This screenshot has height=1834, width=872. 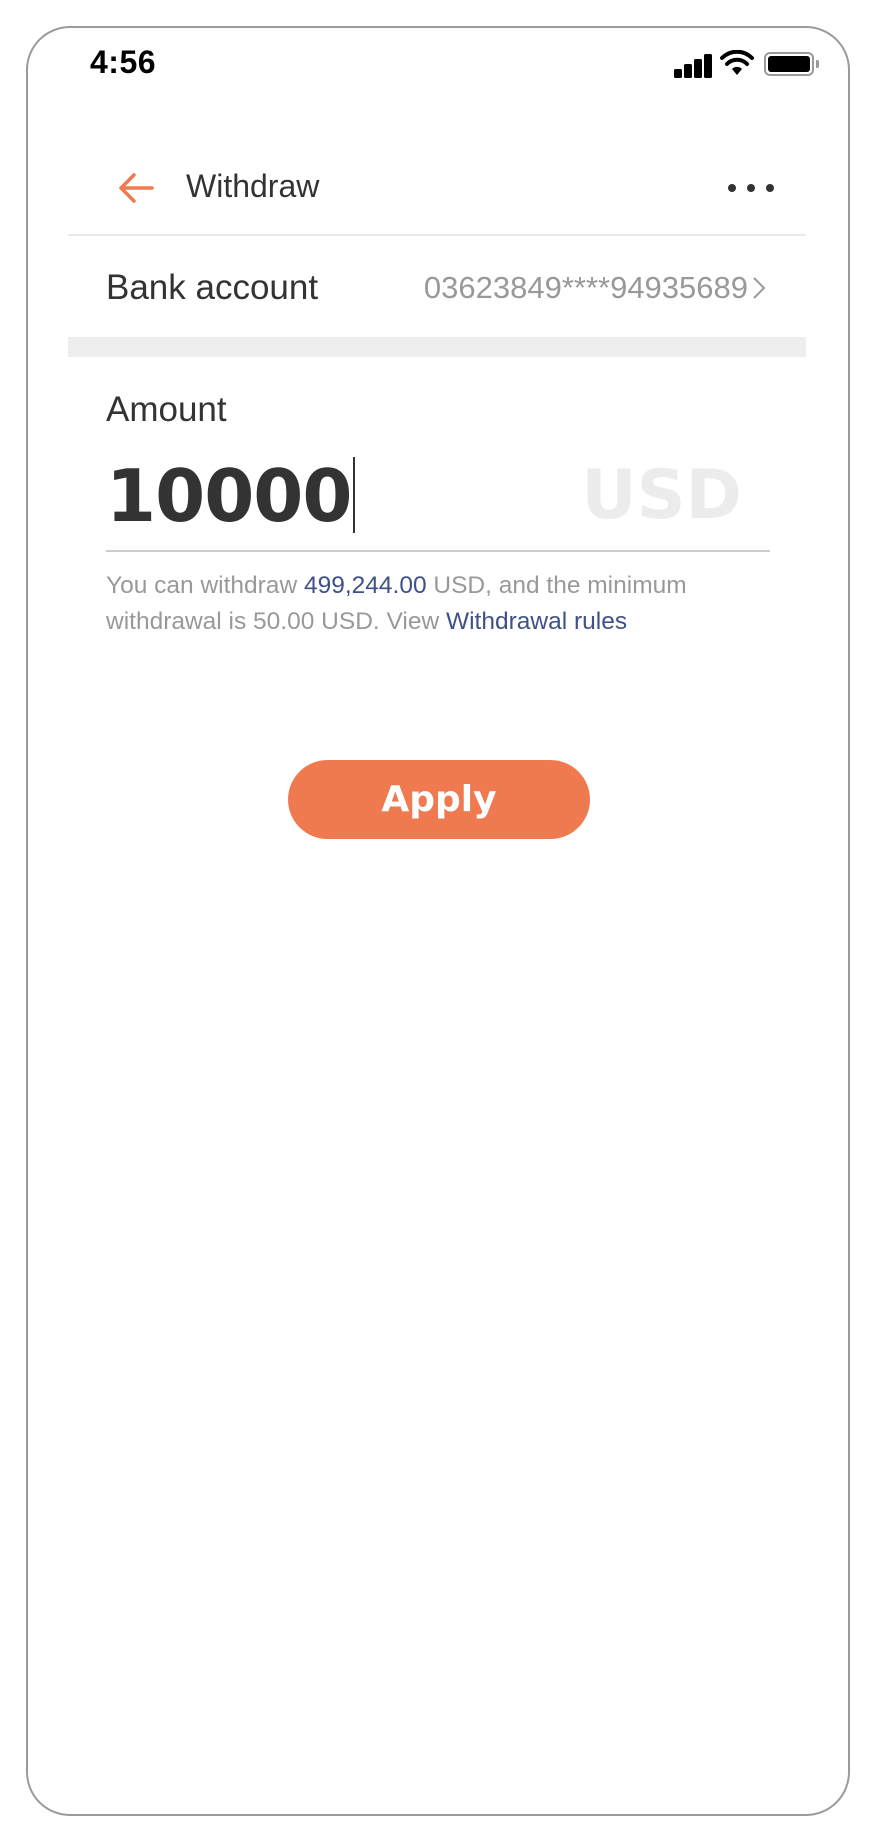 I want to click on amount-value-wrap: 10000, so click(x=230, y=496).